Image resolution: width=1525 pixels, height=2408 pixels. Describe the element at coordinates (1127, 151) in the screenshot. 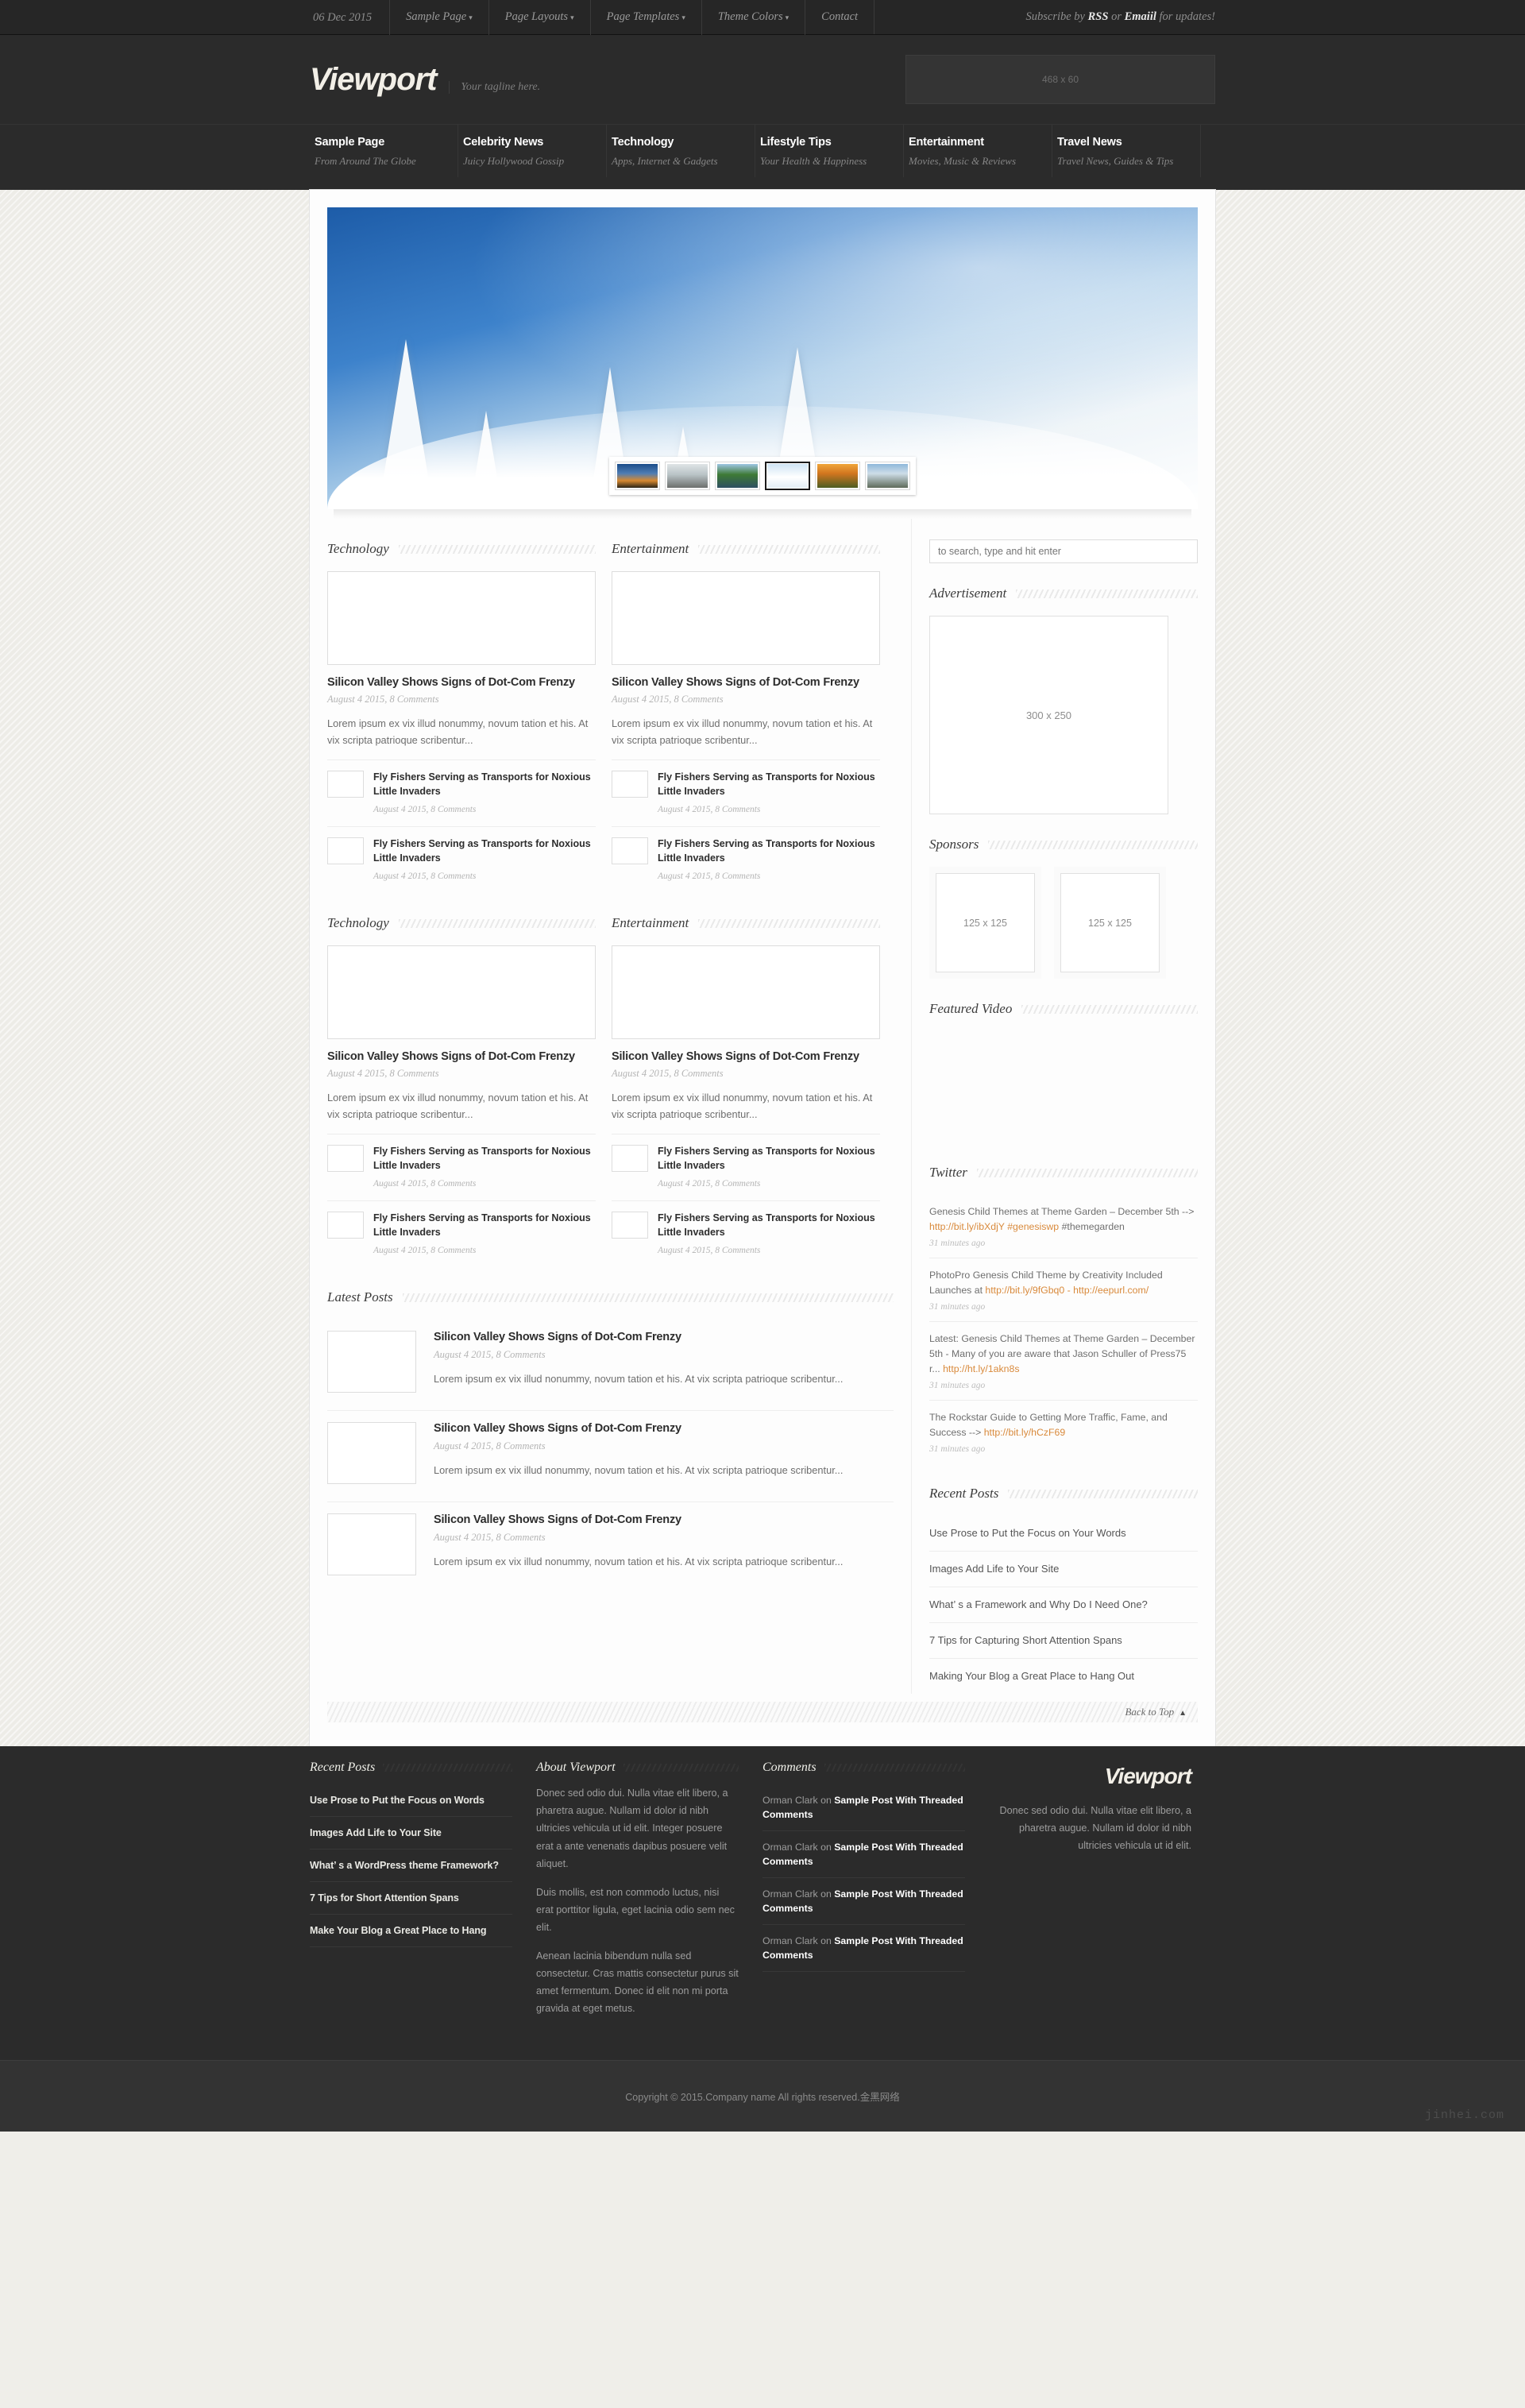

I see `nav-item-travel-news: Travel News Travel News, Guides & Tips` at that location.